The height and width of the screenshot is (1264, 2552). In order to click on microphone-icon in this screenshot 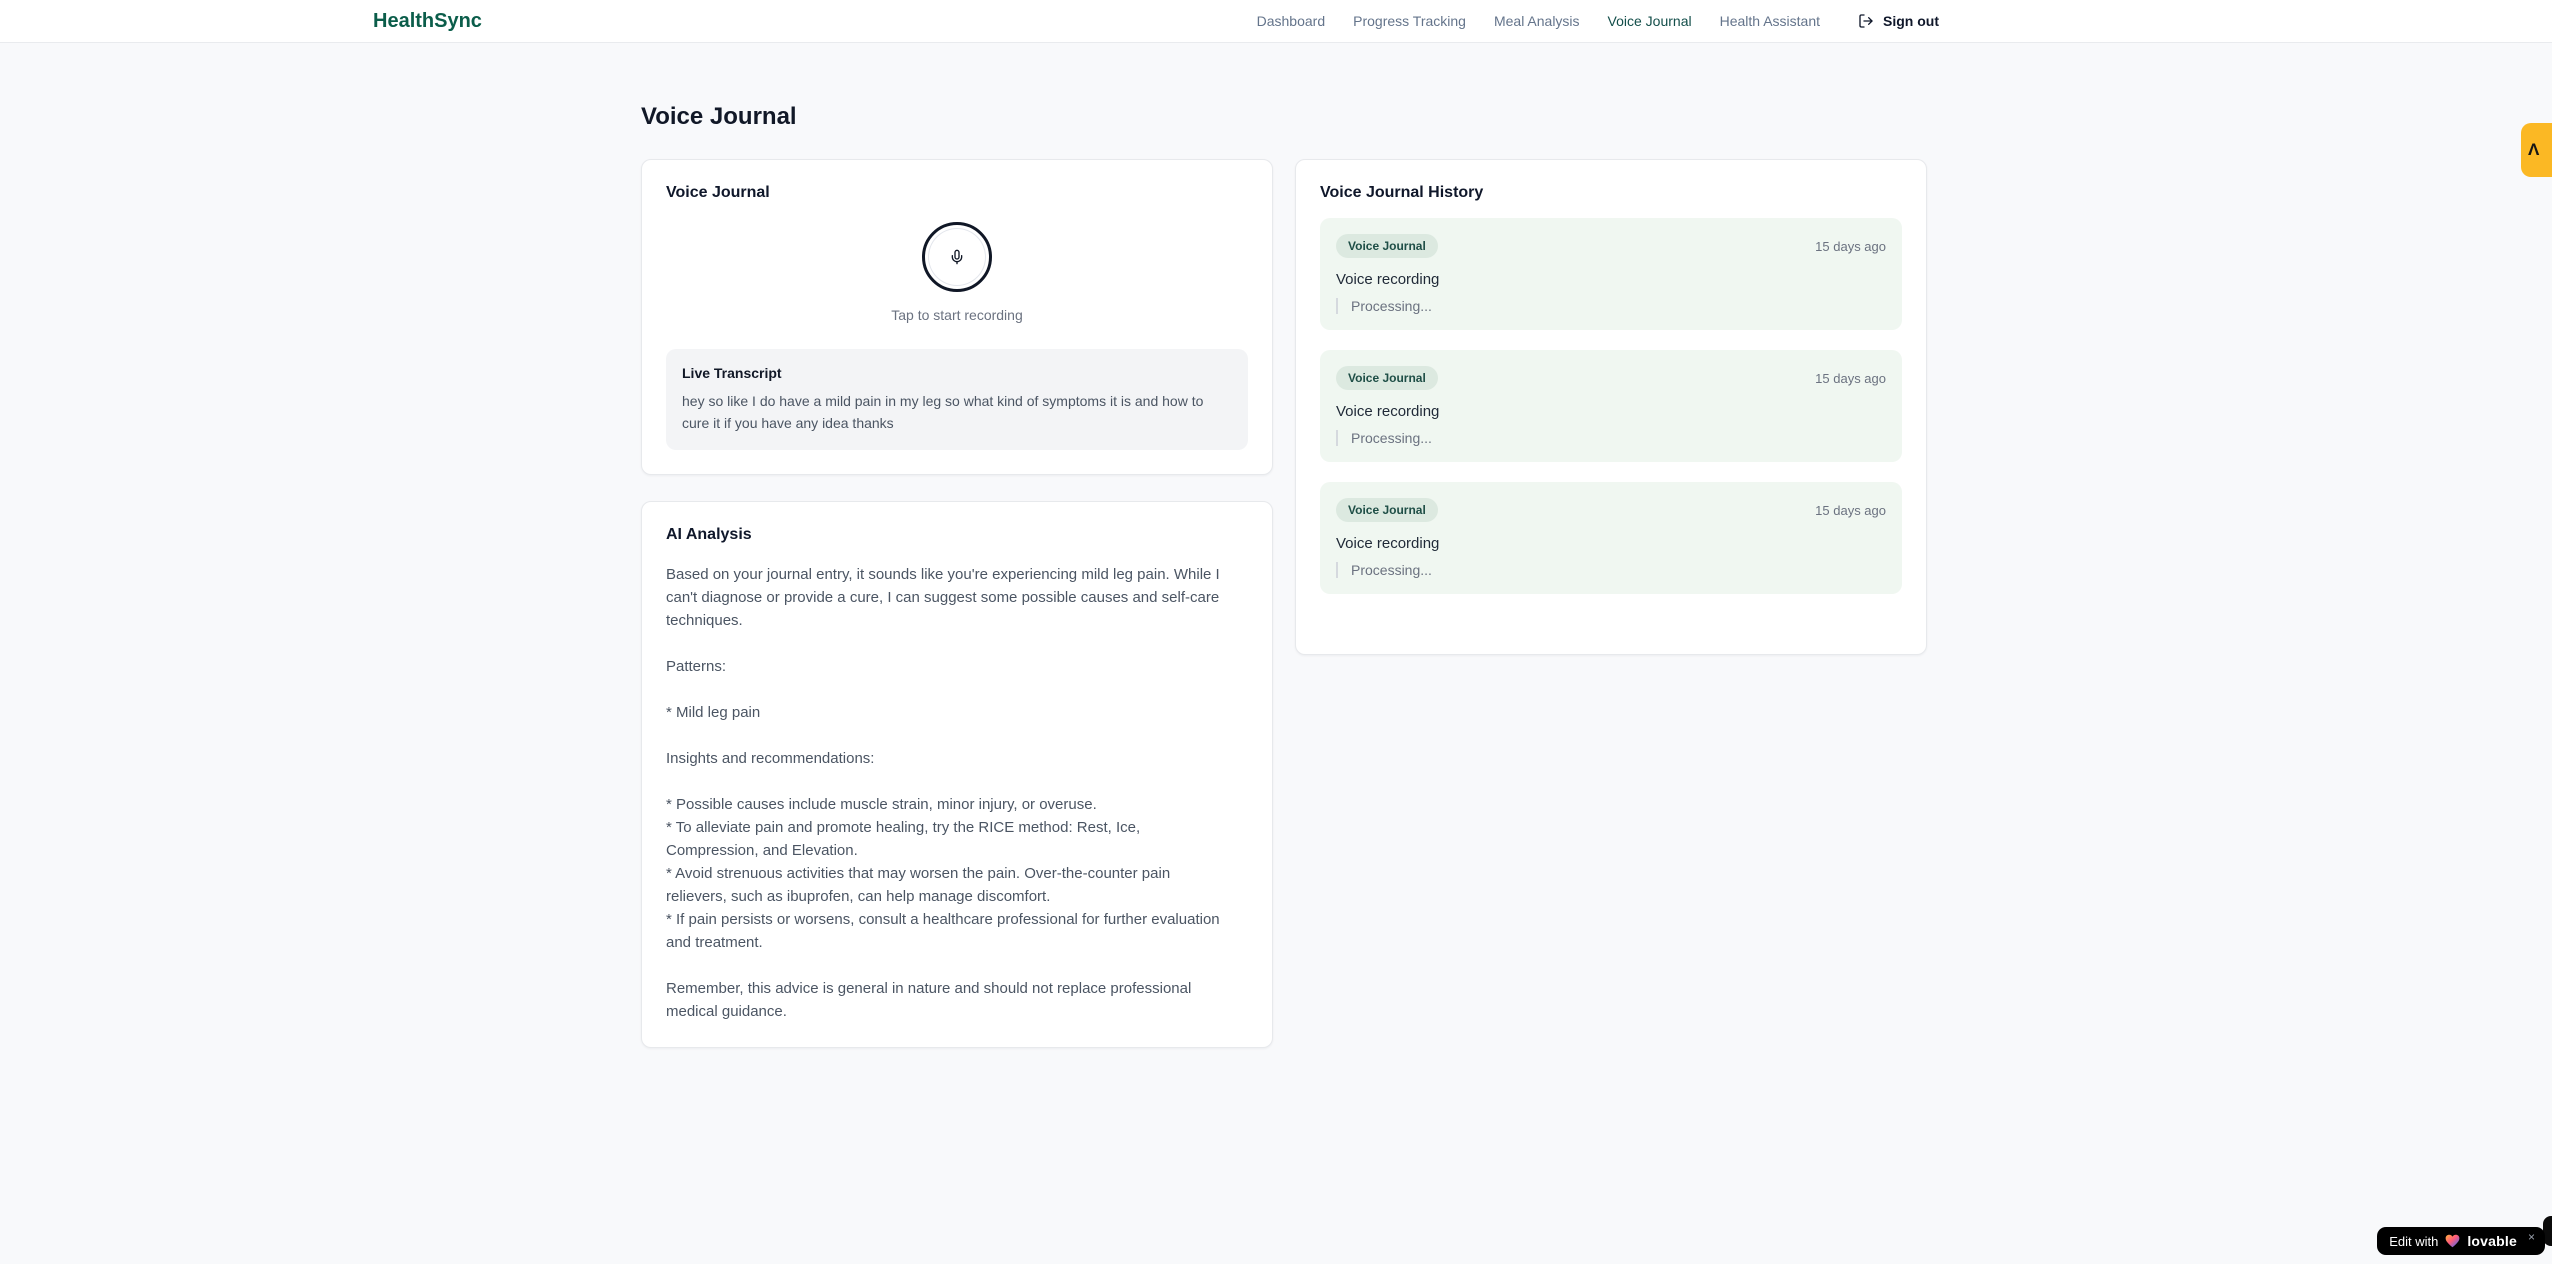, I will do `click(957, 257)`.